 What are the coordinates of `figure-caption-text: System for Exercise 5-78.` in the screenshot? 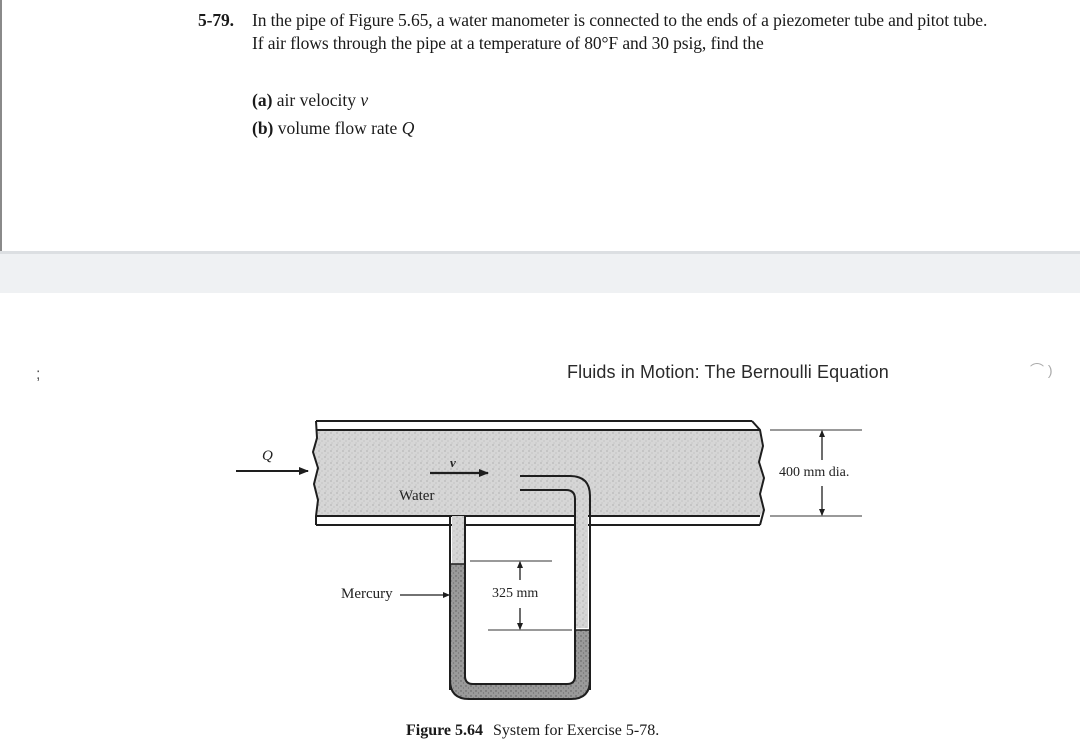 It's located at (576, 730).